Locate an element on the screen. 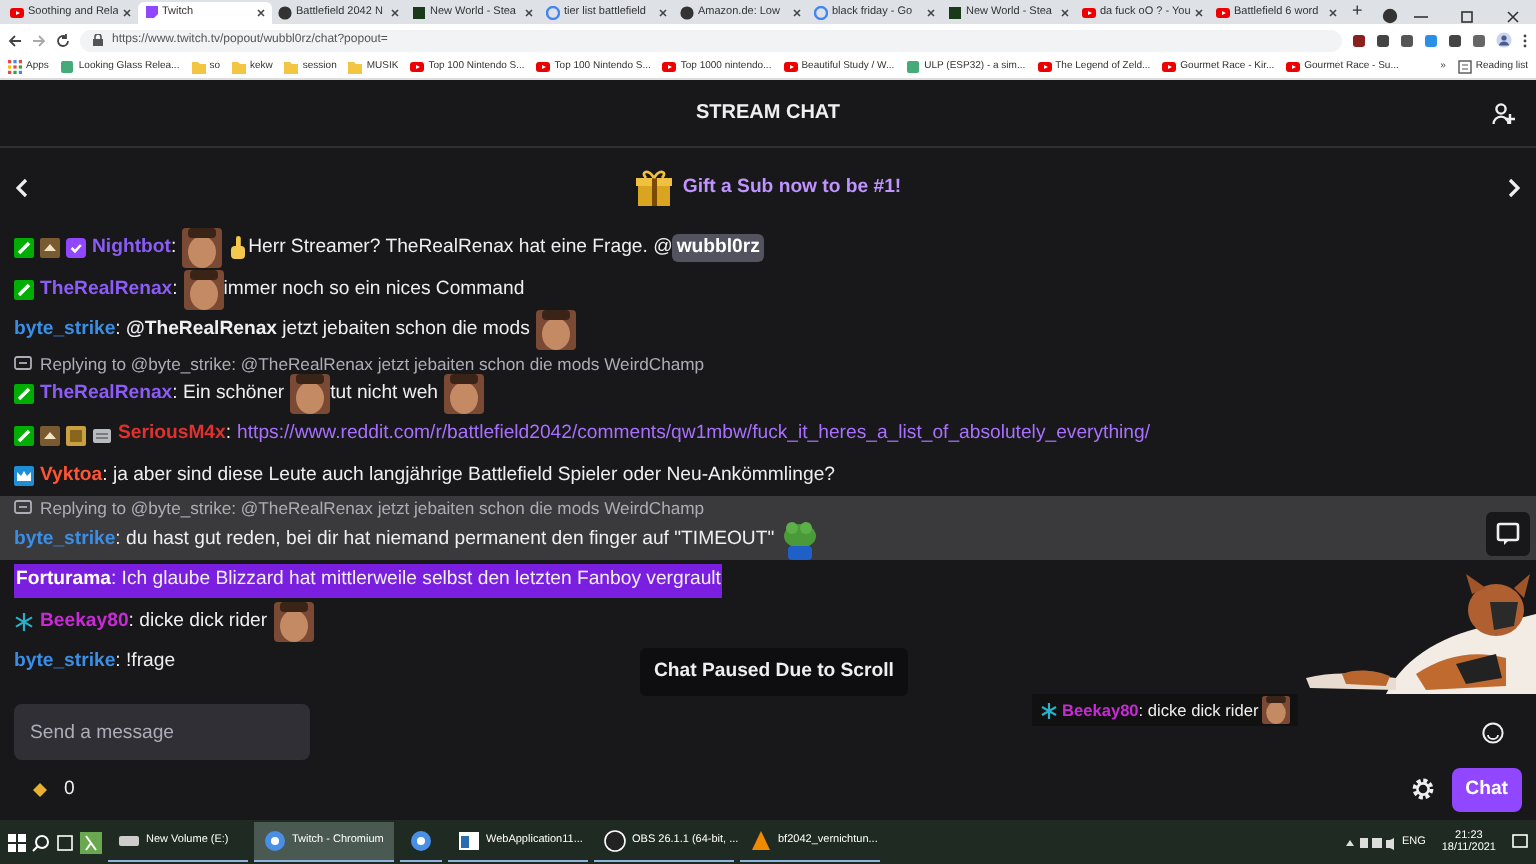 The width and height of the screenshot is (1536, 864). message-text: : !frage is located at coordinates (145, 662).